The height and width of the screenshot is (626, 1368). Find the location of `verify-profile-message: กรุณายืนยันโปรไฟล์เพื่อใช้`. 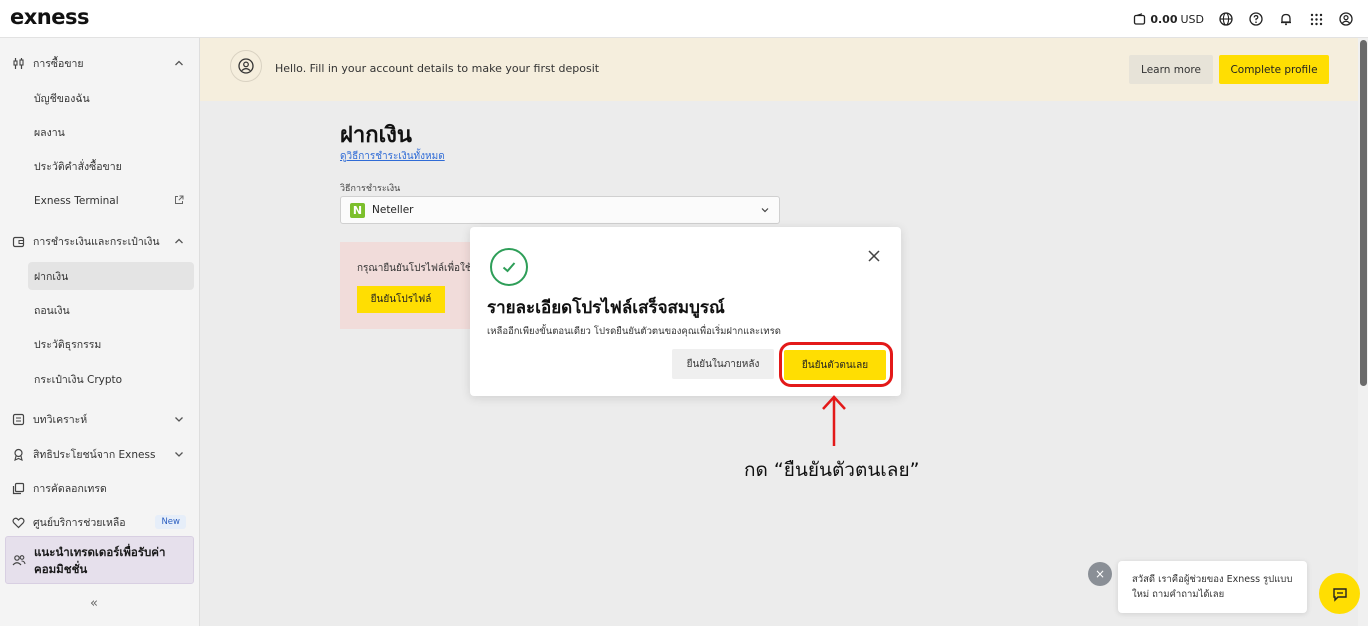

verify-profile-message: กรุณายืนยันโปรไฟล์เพื่อใช้ is located at coordinates (414, 268).